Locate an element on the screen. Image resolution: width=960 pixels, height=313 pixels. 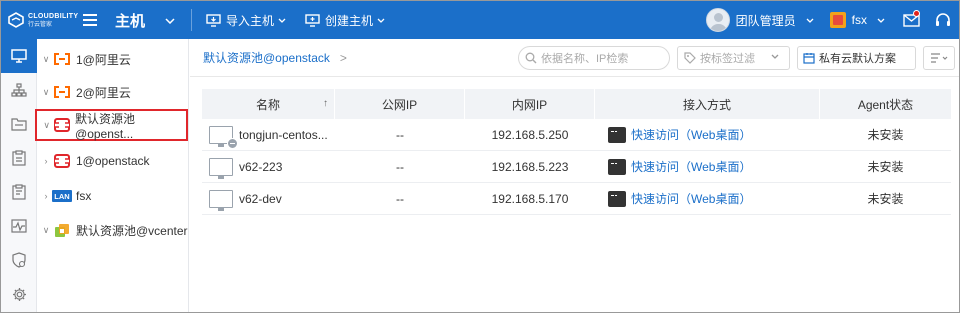
host-name: v62-223 is located at coordinates (260, 167).